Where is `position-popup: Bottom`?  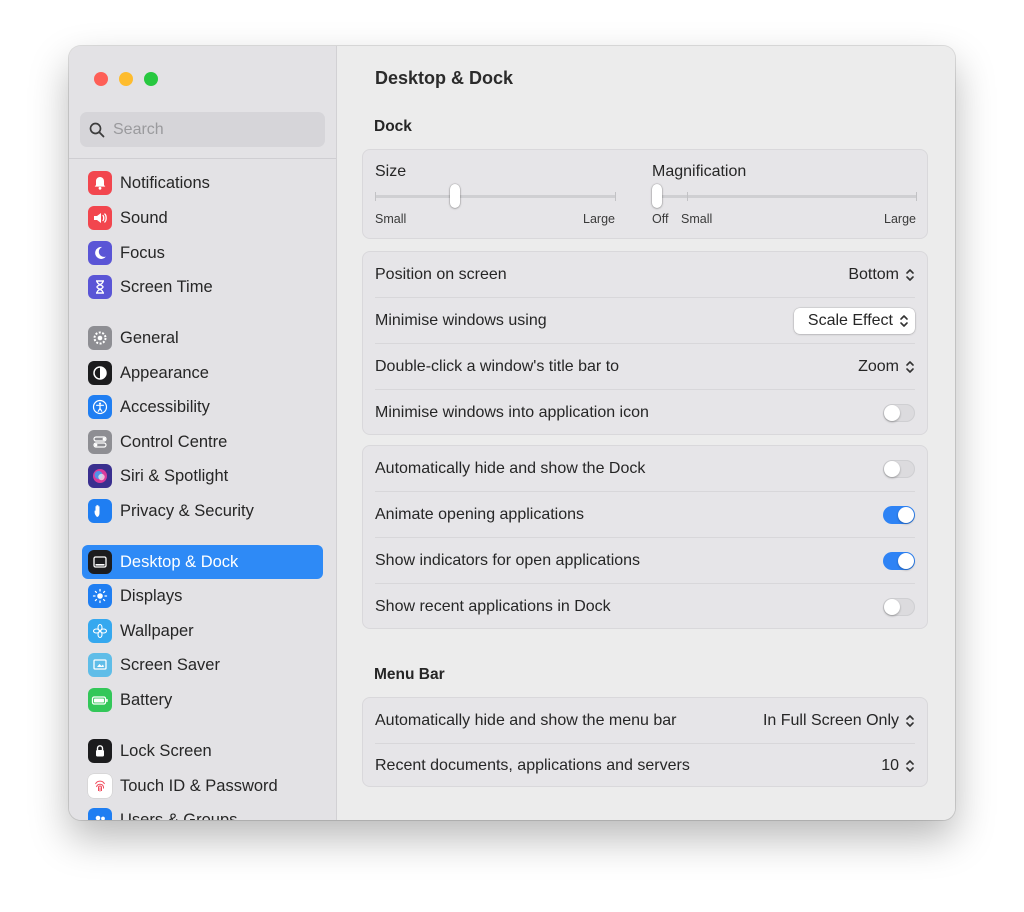 position-popup: Bottom is located at coordinates (881, 275).